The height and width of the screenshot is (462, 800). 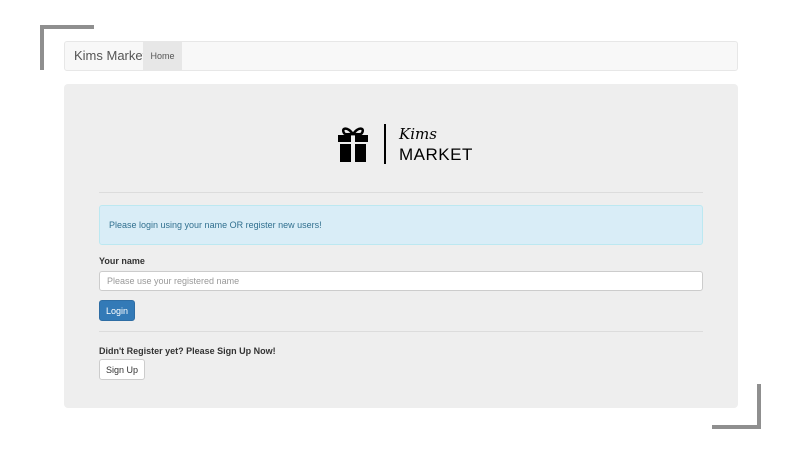 What do you see at coordinates (418, 134) in the screenshot?
I see `logo-text-kims: Kims` at bounding box center [418, 134].